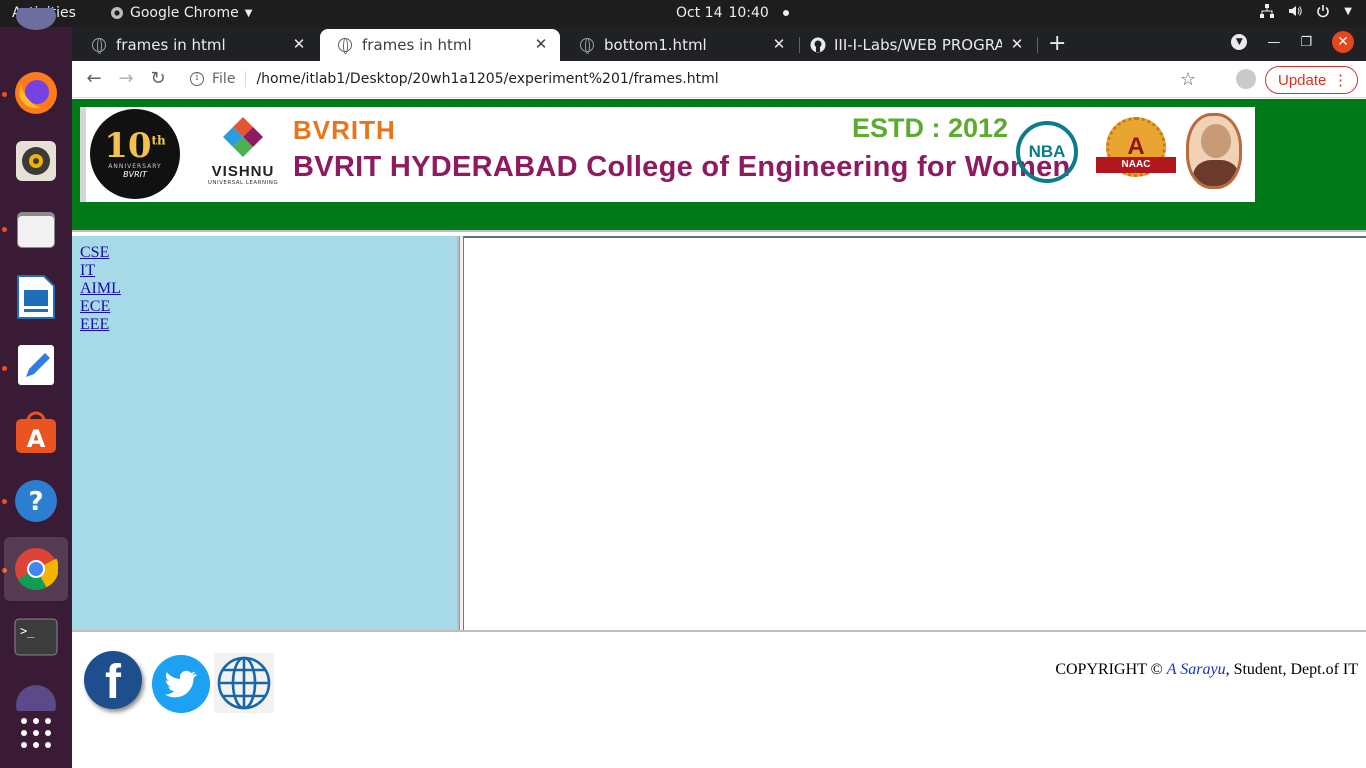  Describe the element at coordinates (1136, 165) in the screenshot. I see `naac-label: NAAC` at that location.